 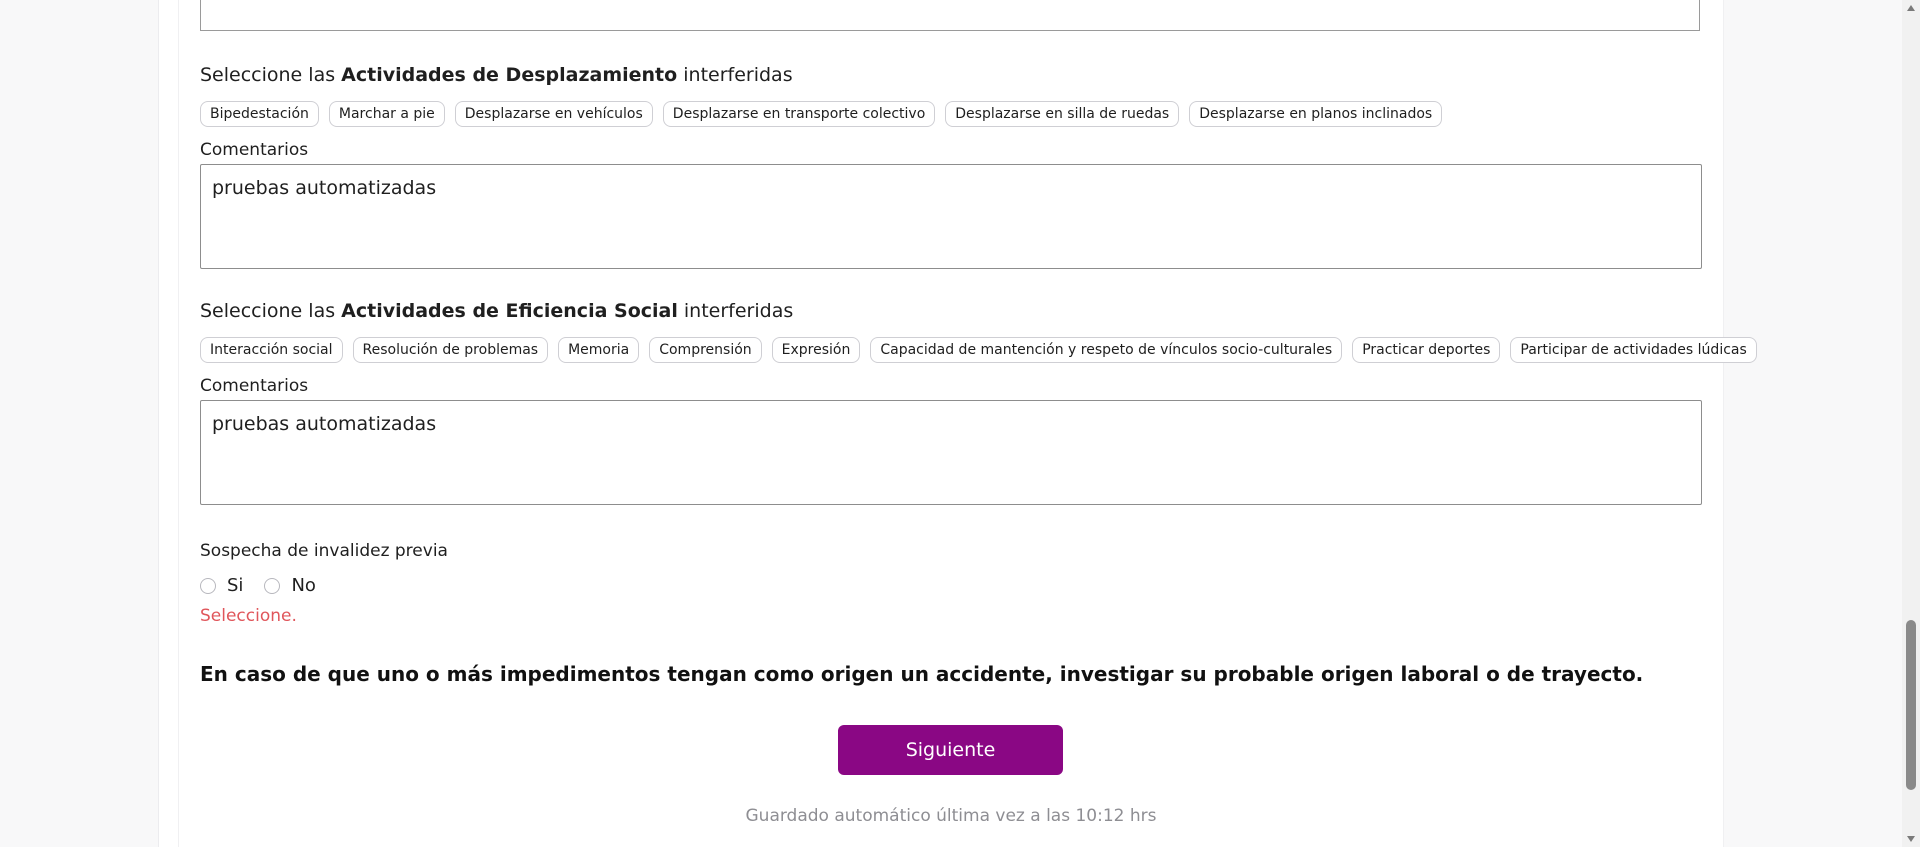 What do you see at coordinates (509, 311) in the screenshot?
I see `eficiencia-social-title-bold: Actividades de Eficiencia Social` at bounding box center [509, 311].